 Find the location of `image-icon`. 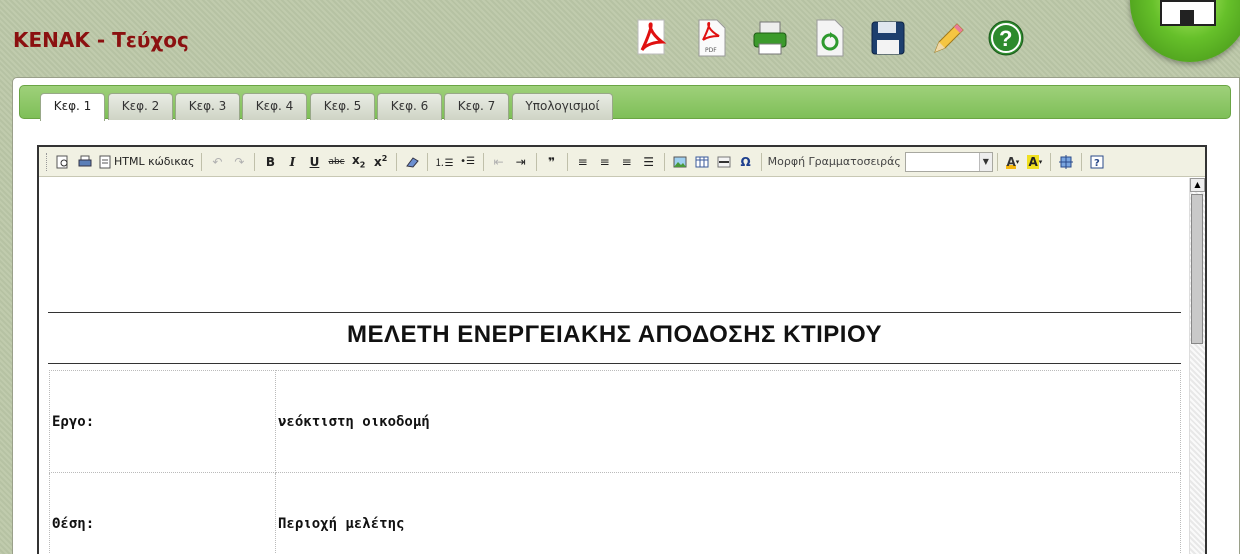

image-icon is located at coordinates (680, 161).